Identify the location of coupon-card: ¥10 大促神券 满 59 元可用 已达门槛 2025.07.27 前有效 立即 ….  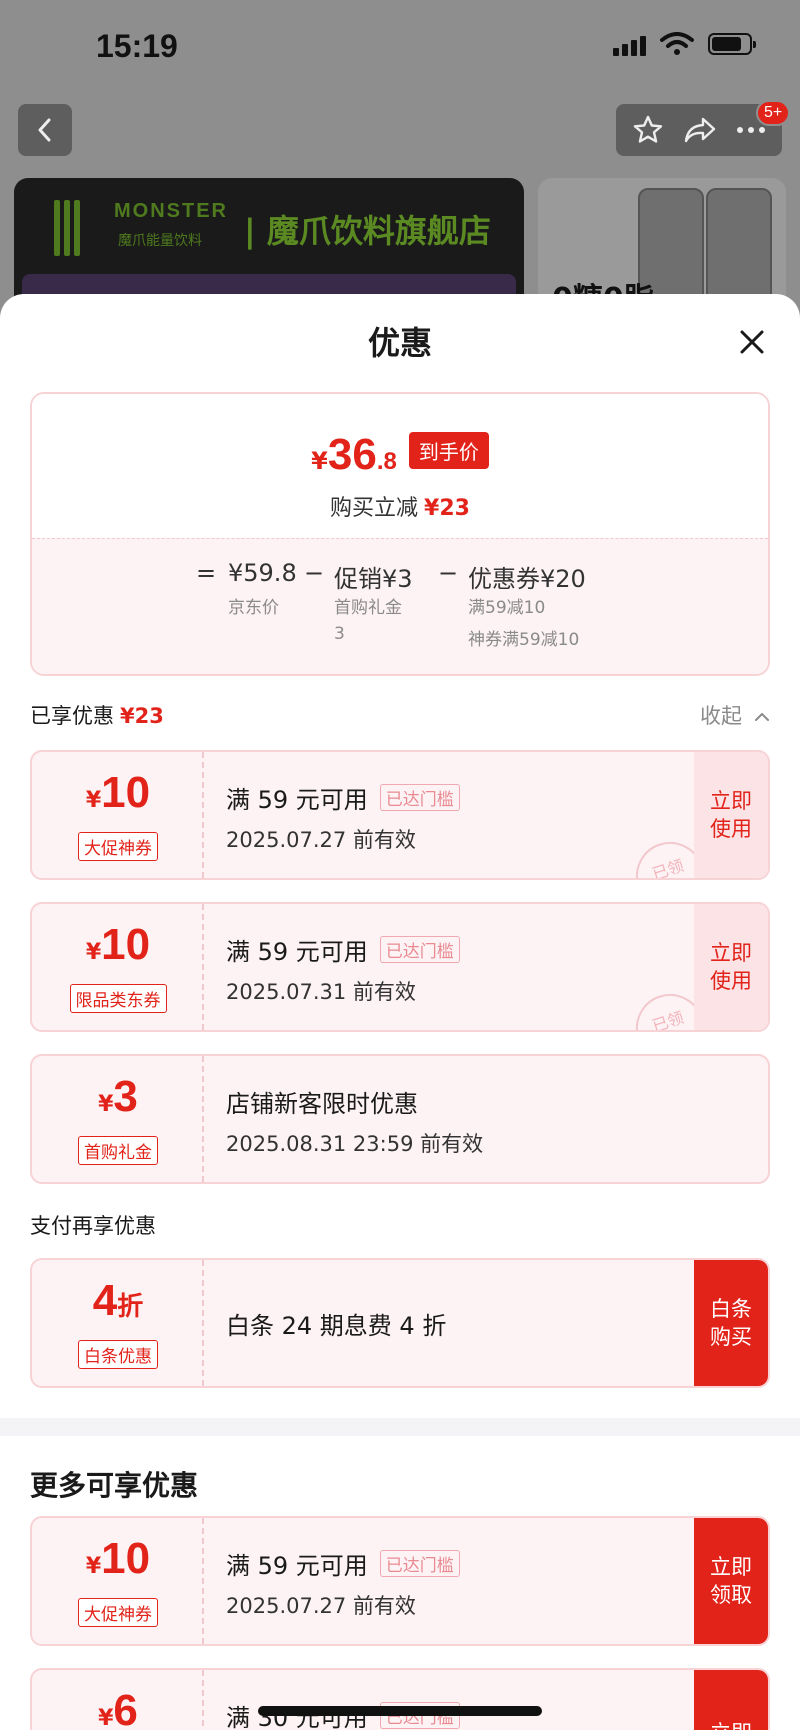
(400, 1581).